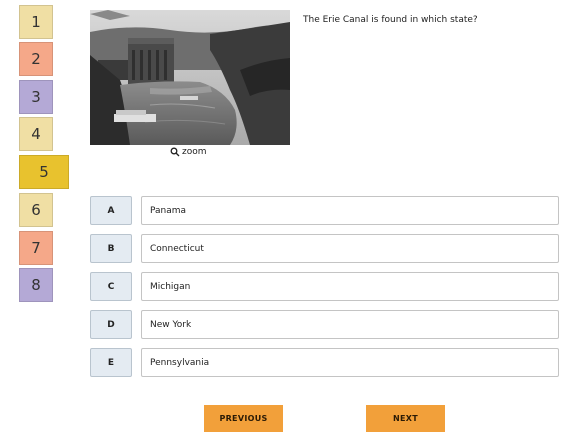 The height and width of the screenshot is (432, 561). I want to click on answer-letter-label: C, so click(111, 286).